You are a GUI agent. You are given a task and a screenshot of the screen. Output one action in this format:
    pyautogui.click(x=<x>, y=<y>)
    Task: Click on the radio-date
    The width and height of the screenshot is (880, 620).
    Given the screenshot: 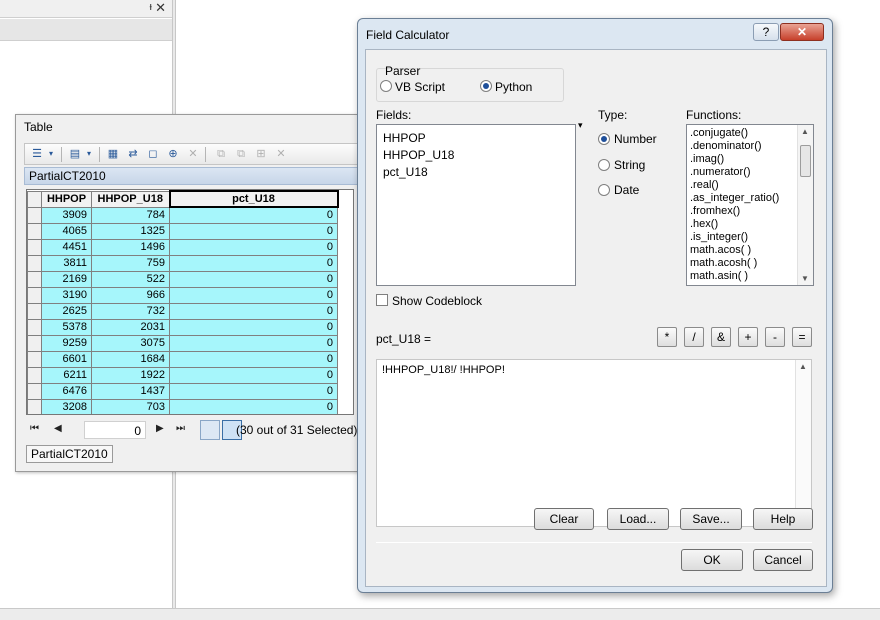 What is the action you would take?
    pyautogui.click(x=604, y=190)
    